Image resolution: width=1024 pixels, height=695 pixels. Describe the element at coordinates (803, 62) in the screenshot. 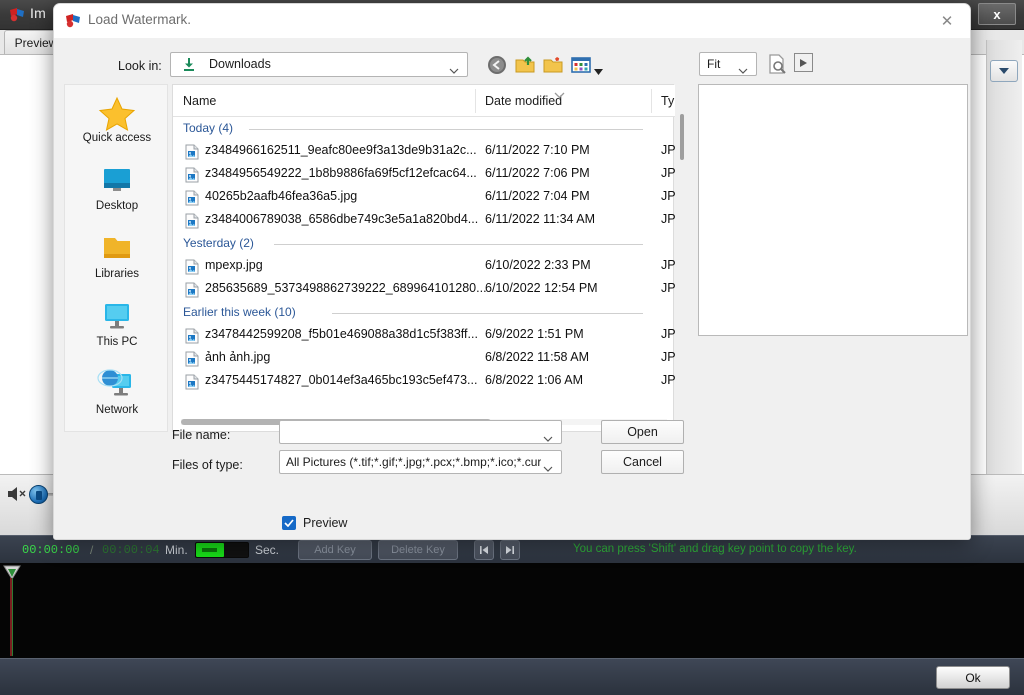

I see `play-icon` at that location.